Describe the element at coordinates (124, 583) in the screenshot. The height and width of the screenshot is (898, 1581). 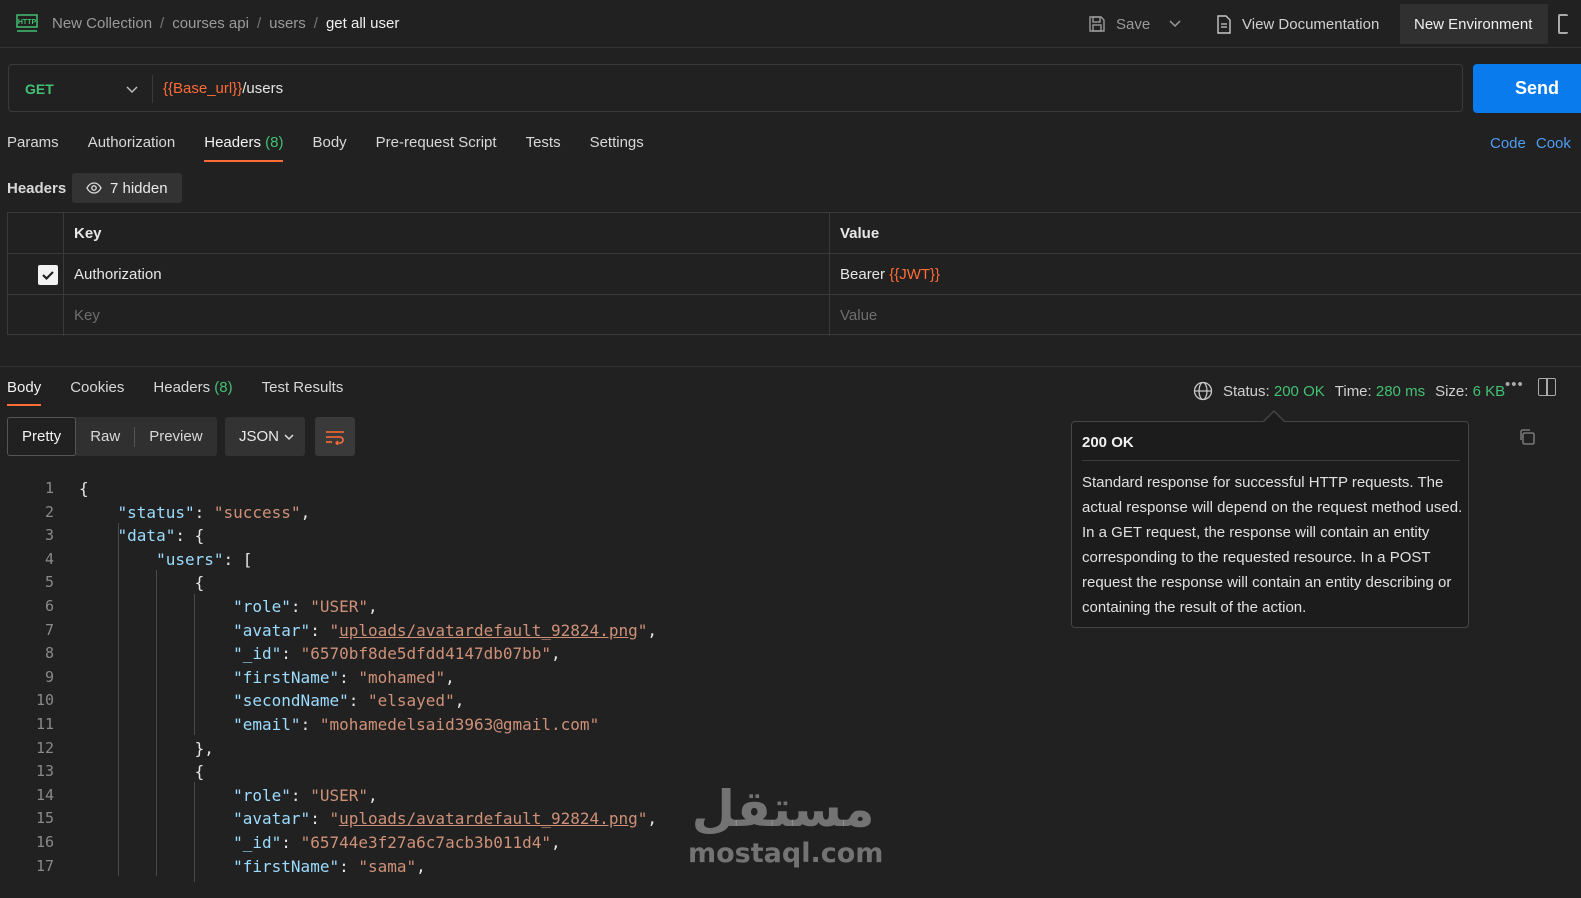
I see `code-line: 5 {` at that location.